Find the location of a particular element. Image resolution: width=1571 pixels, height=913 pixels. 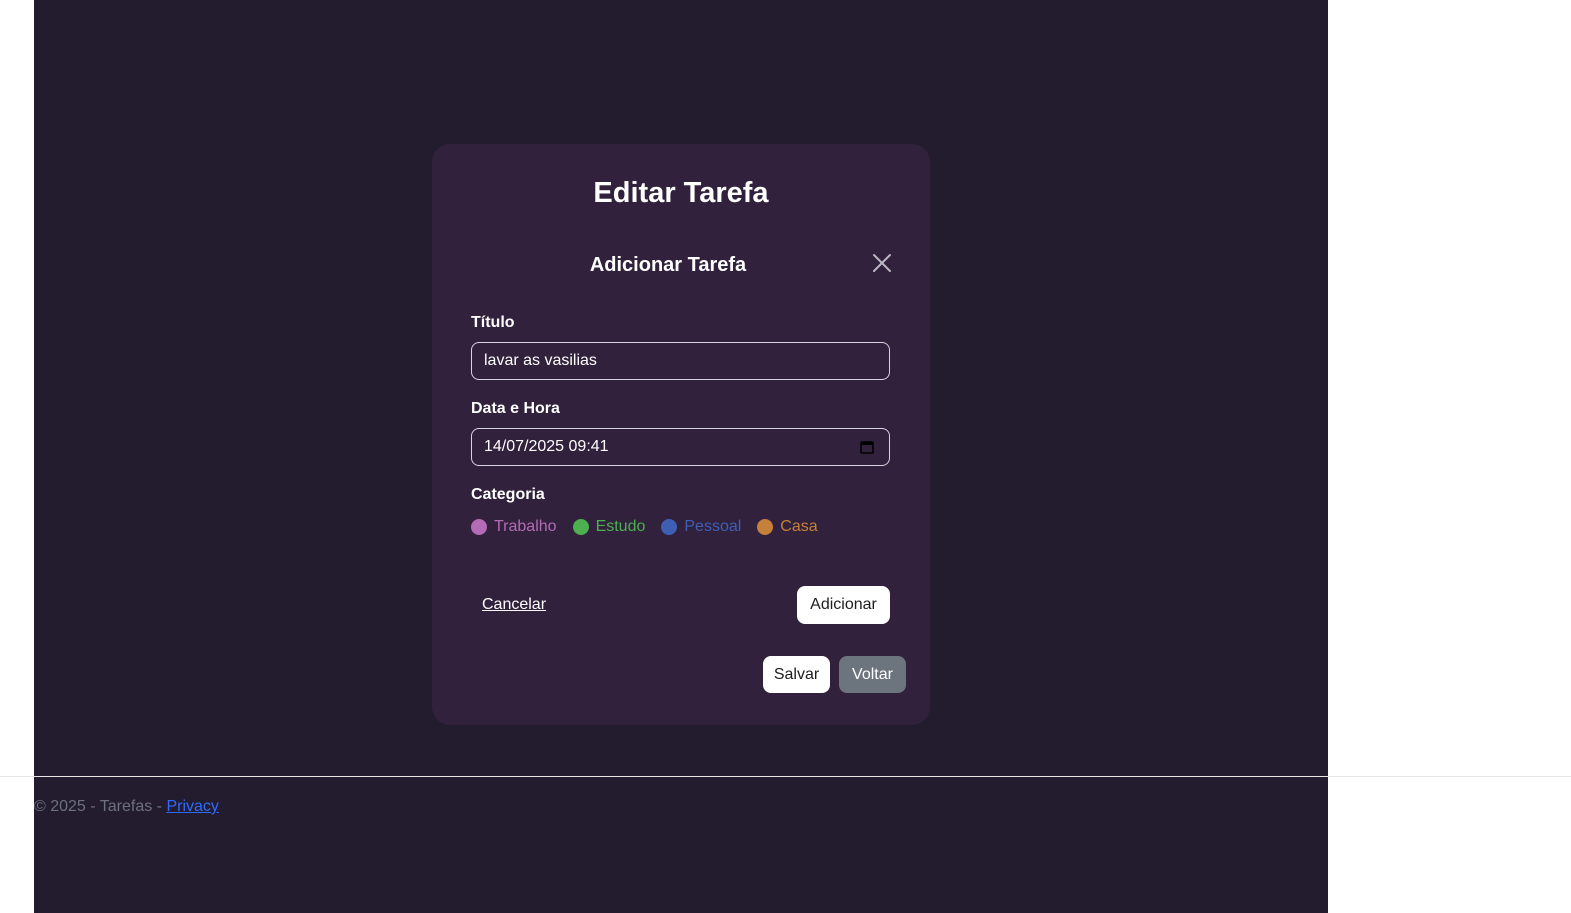

close-icon is located at coordinates (882, 263).